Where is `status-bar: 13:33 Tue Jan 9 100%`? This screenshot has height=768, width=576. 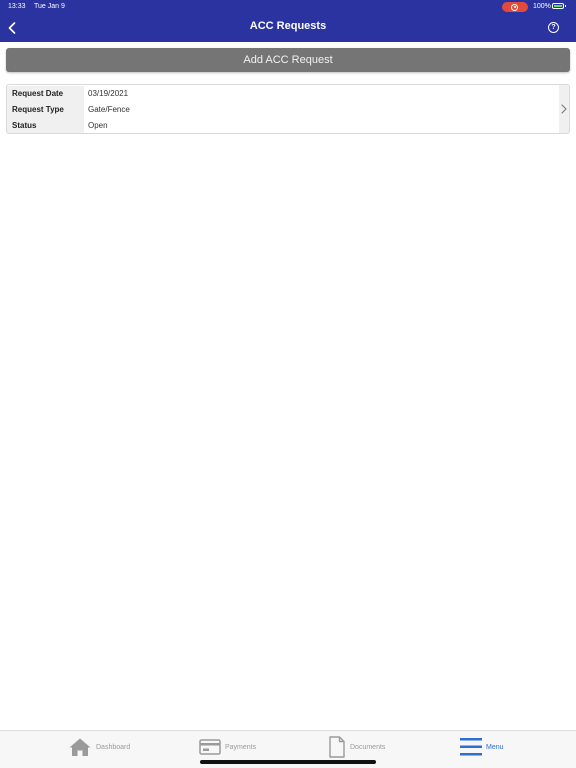
status-bar: 13:33 Tue Jan 9 100% is located at coordinates (288, 6).